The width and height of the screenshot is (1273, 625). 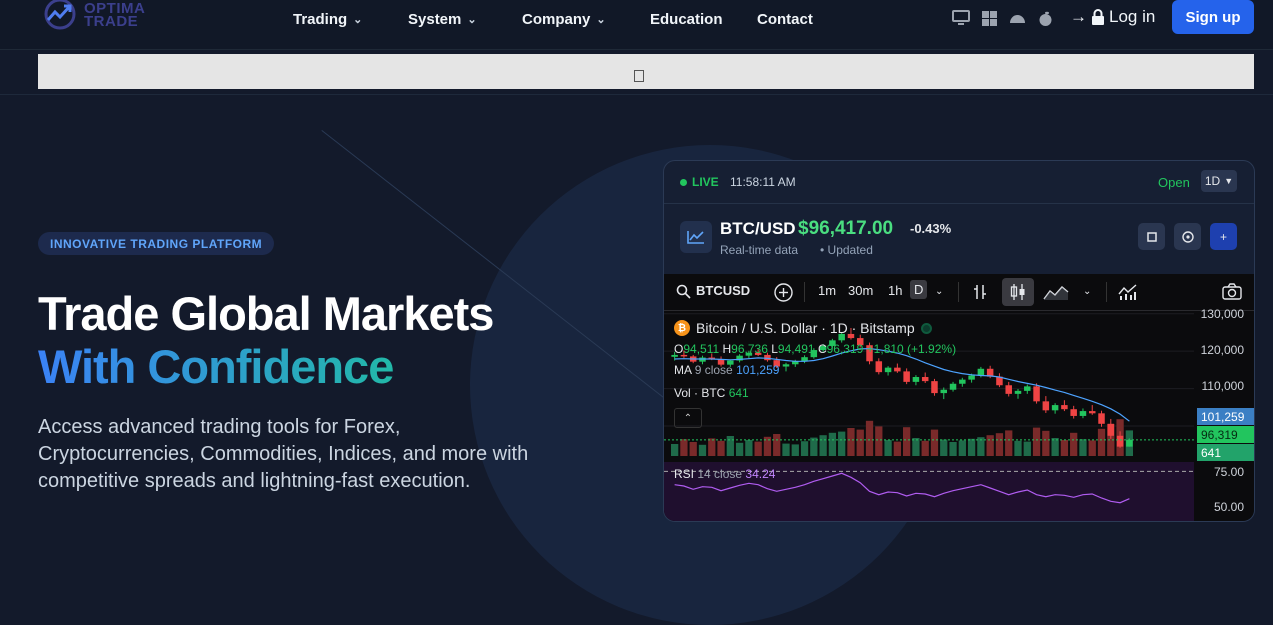 I want to click on live-dot-icon, so click(x=683, y=182).